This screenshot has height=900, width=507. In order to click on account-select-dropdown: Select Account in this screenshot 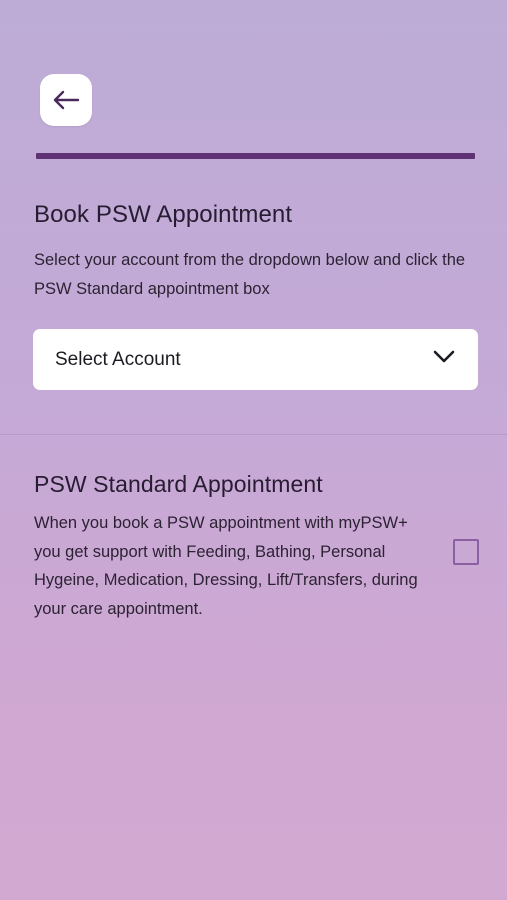, I will do `click(255, 359)`.